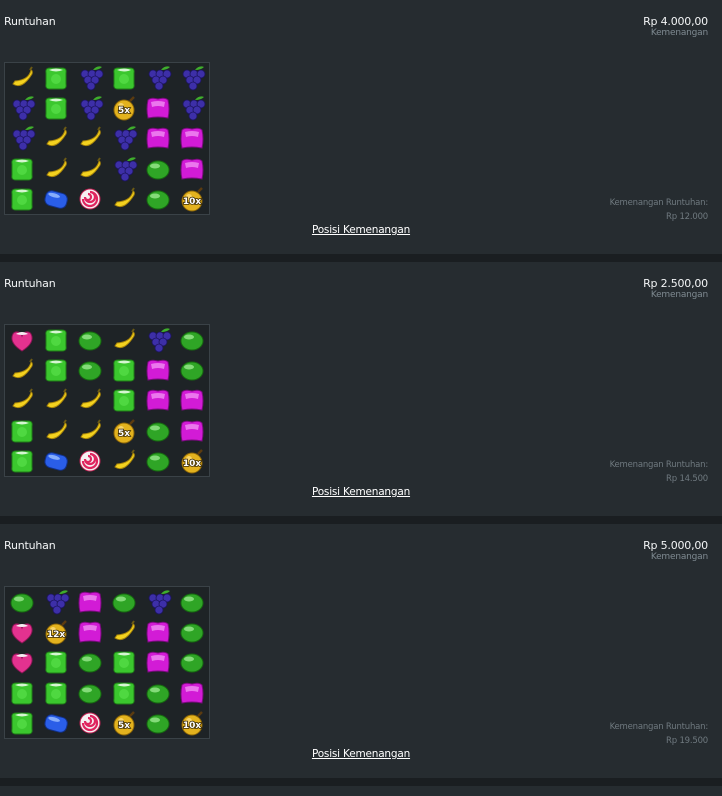  Describe the element at coordinates (56, 632) in the screenshot. I see `grid-cell: 12x` at that location.